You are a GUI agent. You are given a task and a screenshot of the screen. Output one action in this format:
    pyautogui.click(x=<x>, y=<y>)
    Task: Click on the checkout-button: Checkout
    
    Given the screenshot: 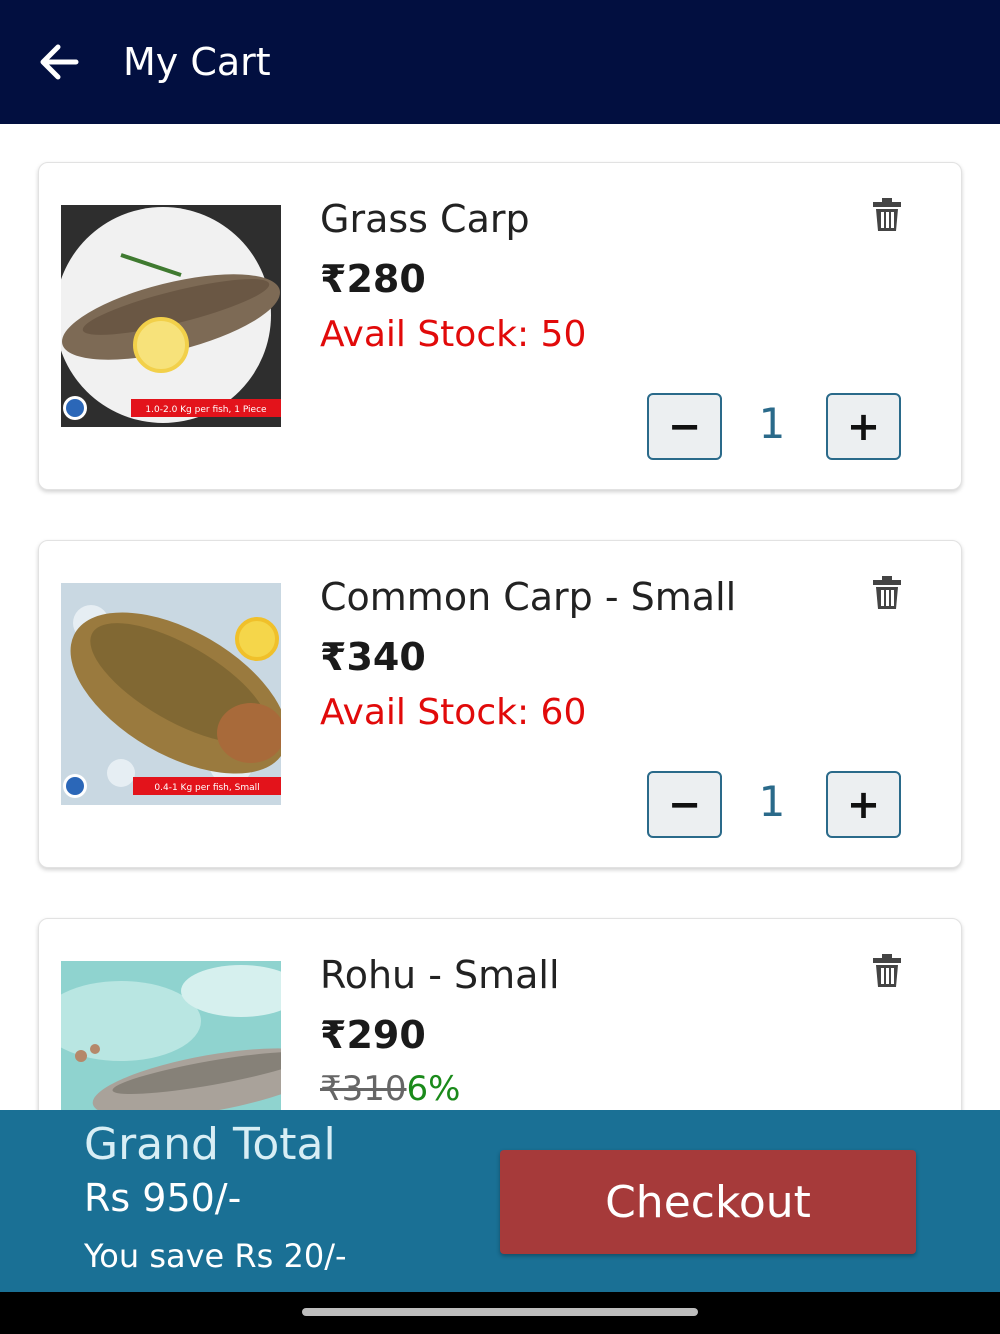 What is the action you would take?
    pyautogui.click(x=708, y=1202)
    